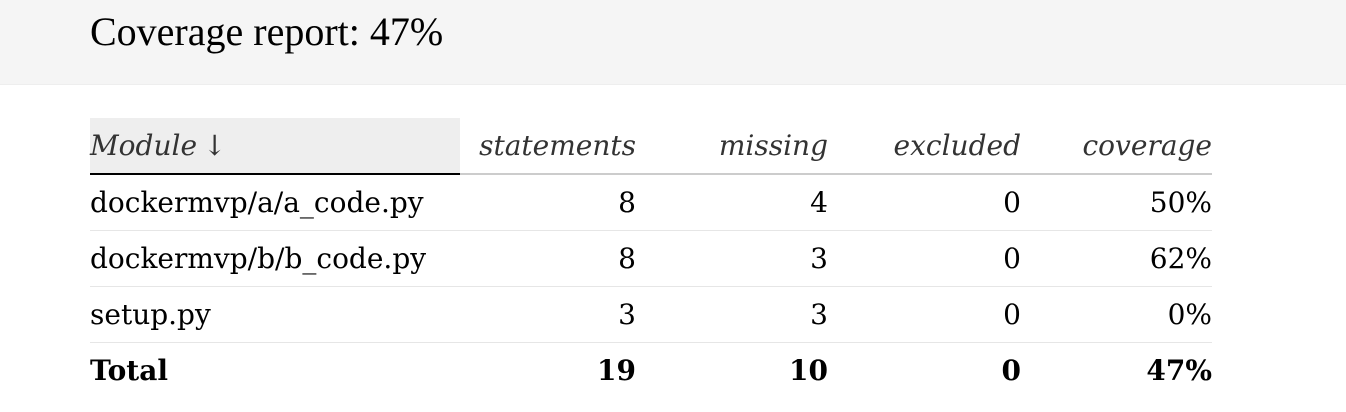  Describe the element at coordinates (257, 202) in the screenshot. I see `module-link: dockermvp/a/a_code.py` at that location.